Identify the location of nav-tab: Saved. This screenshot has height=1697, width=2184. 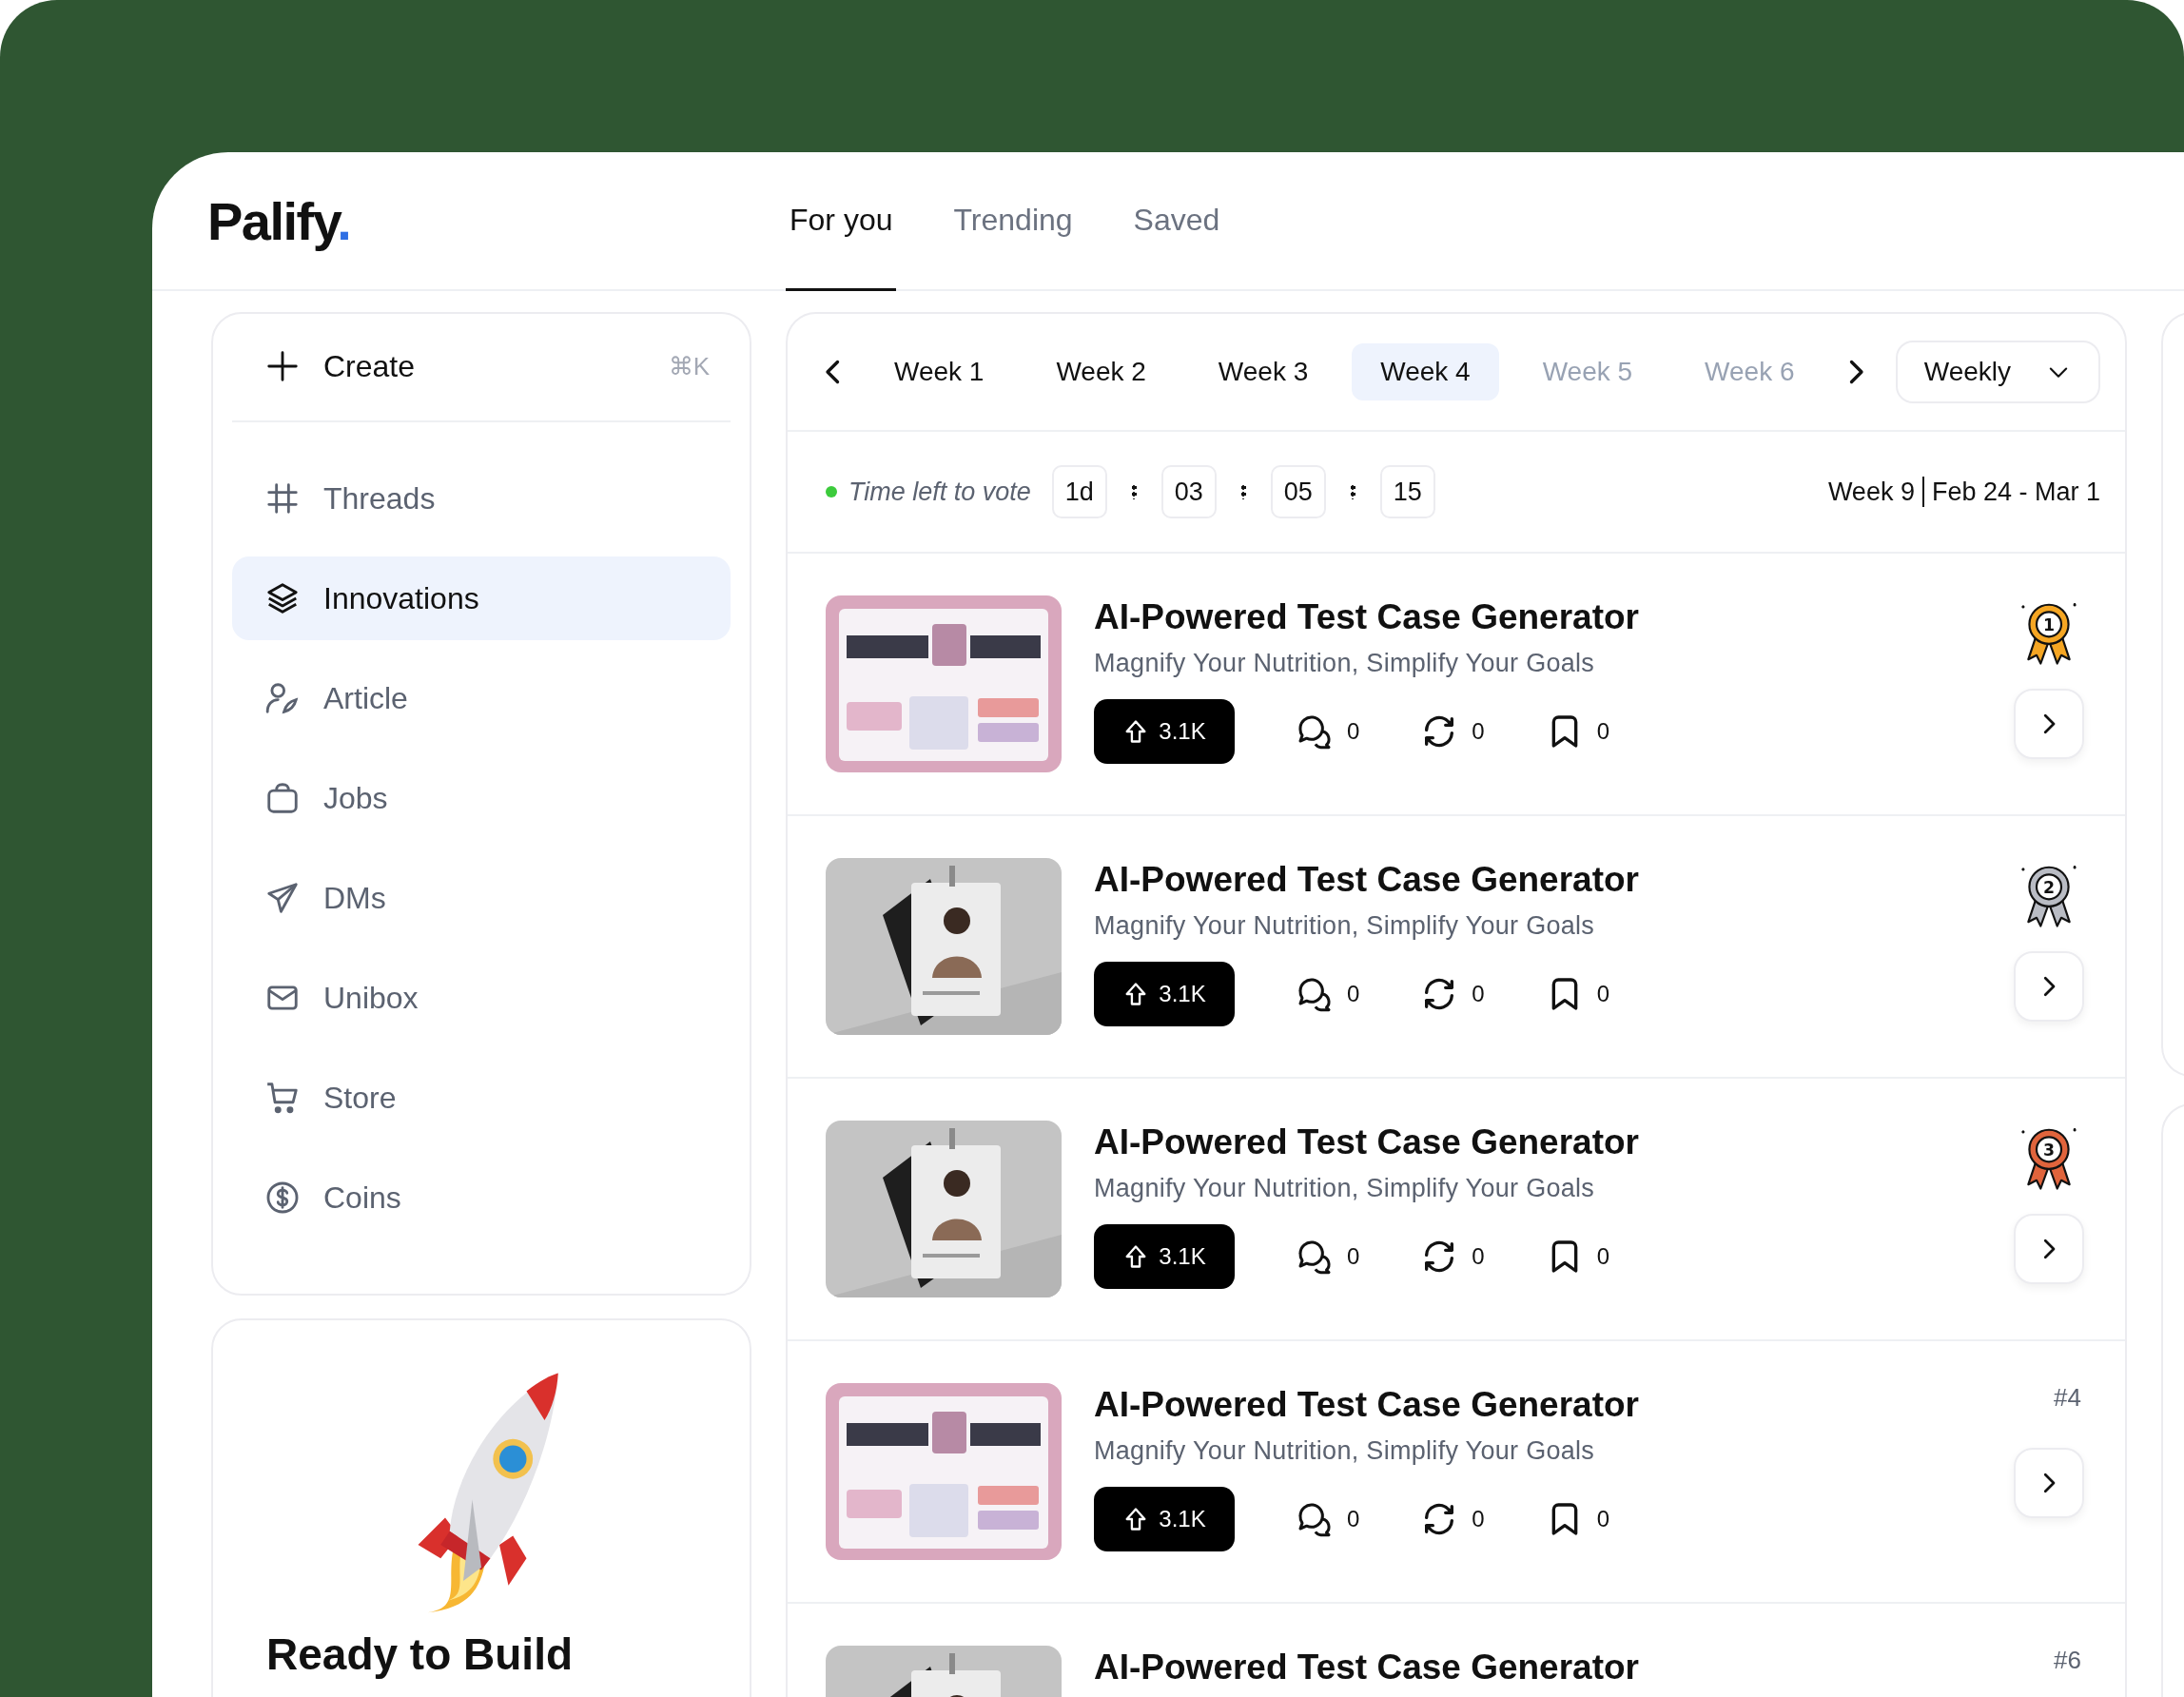
(1176, 221).